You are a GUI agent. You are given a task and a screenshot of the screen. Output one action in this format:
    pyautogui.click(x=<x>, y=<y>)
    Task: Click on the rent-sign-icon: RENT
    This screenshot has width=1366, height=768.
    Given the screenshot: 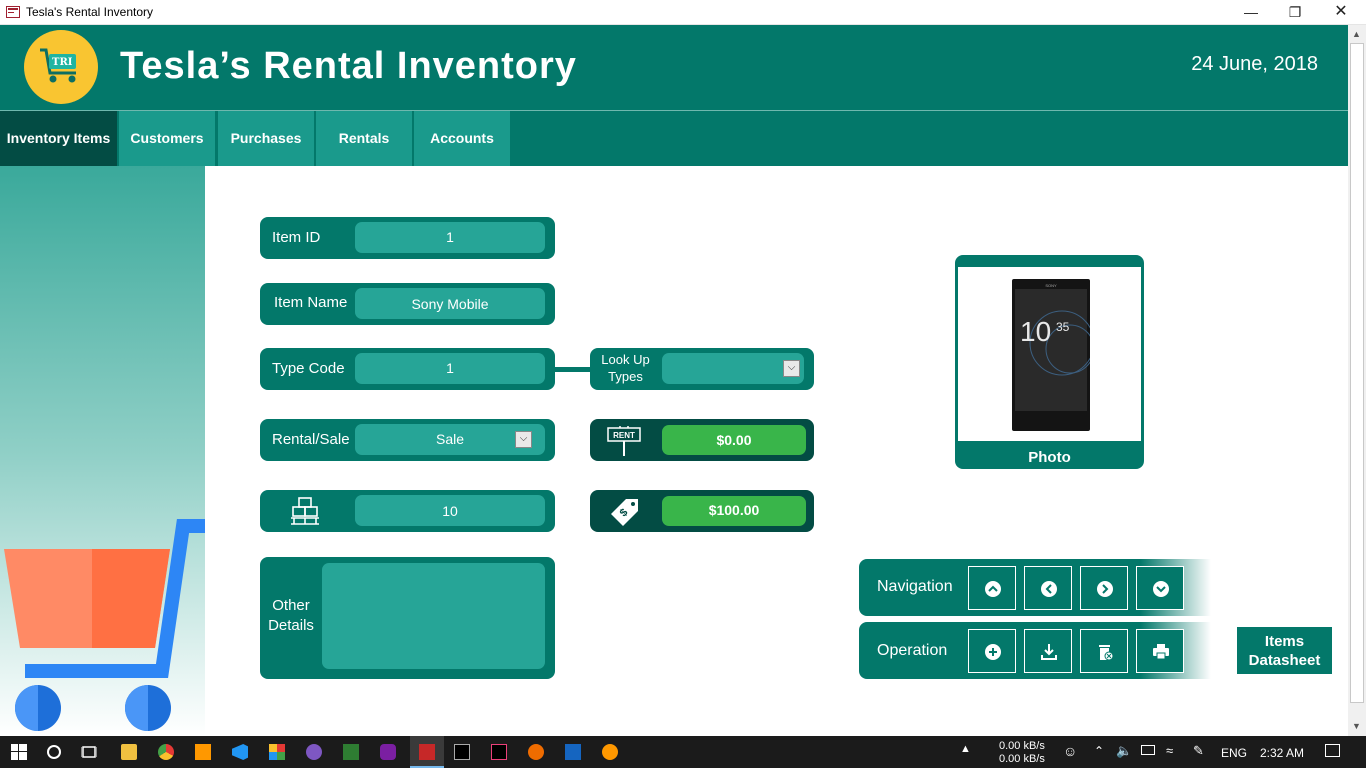 What is the action you would take?
    pyautogui.click(x=624, y=441)
    